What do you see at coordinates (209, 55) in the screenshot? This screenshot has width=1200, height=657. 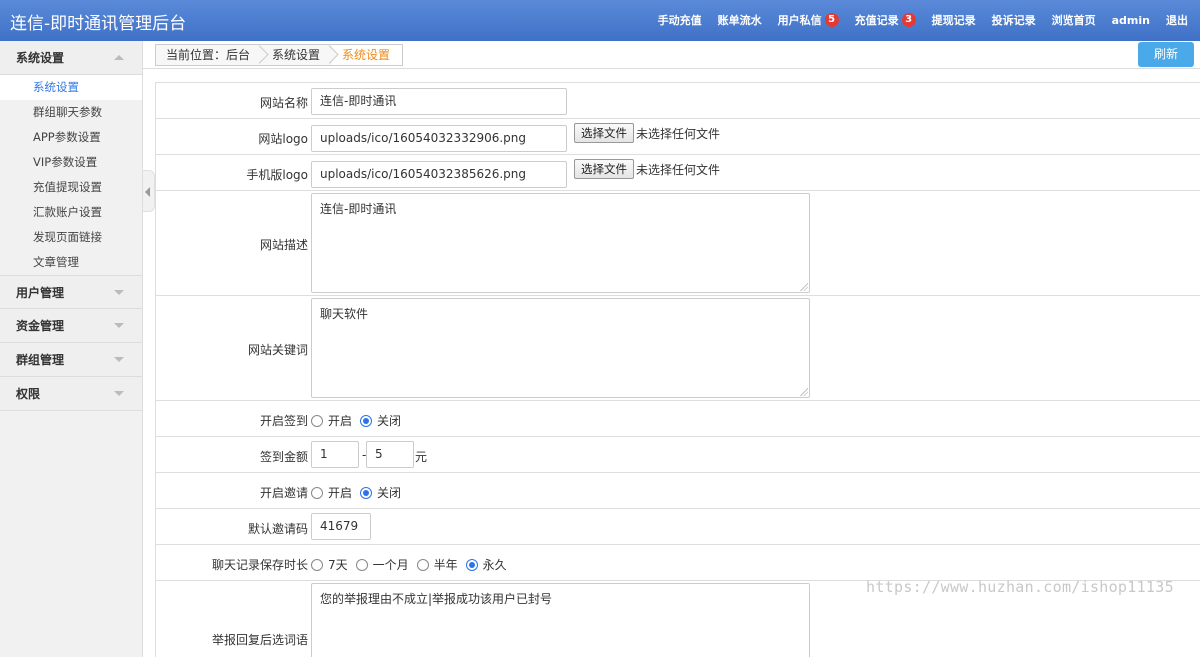 I see `breadcrumb-item: 当前位置：后台` at bounding box center [209, 55].